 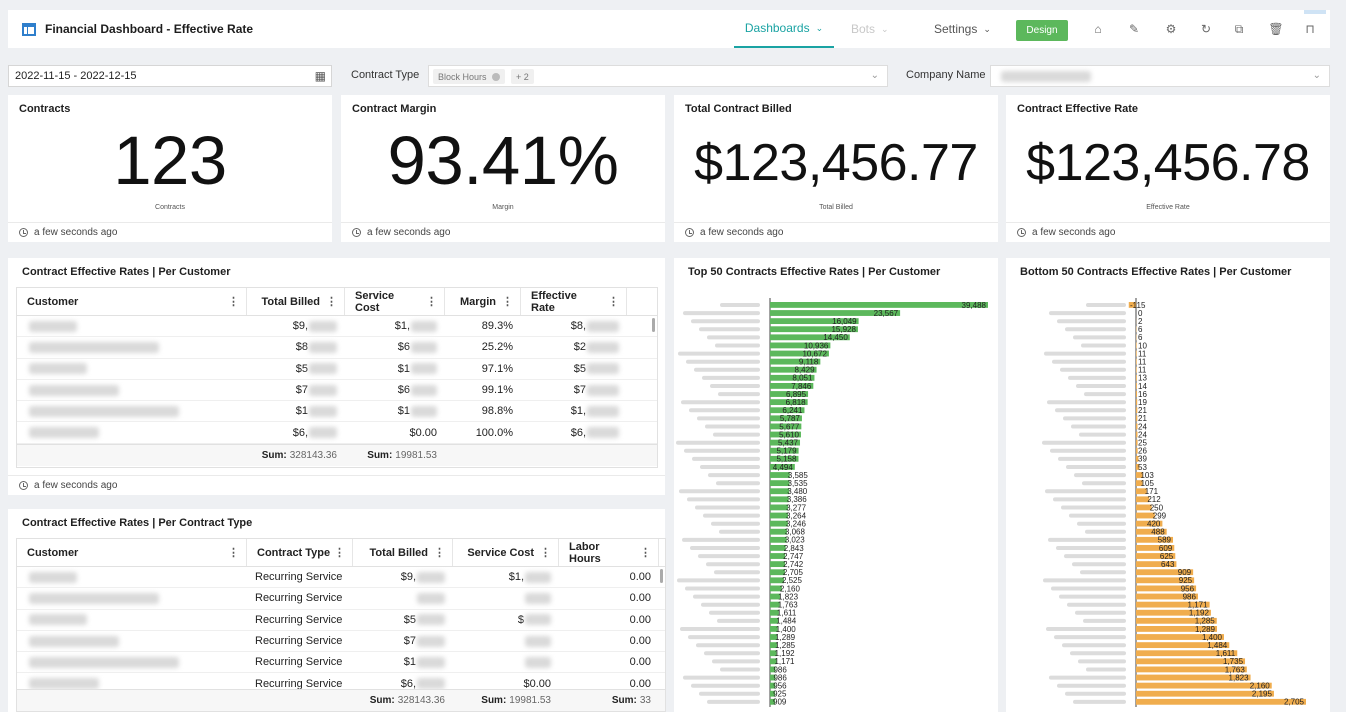 I want to click on table-row: Recurring Service $5 $0.00, so click(x=341, y=620).